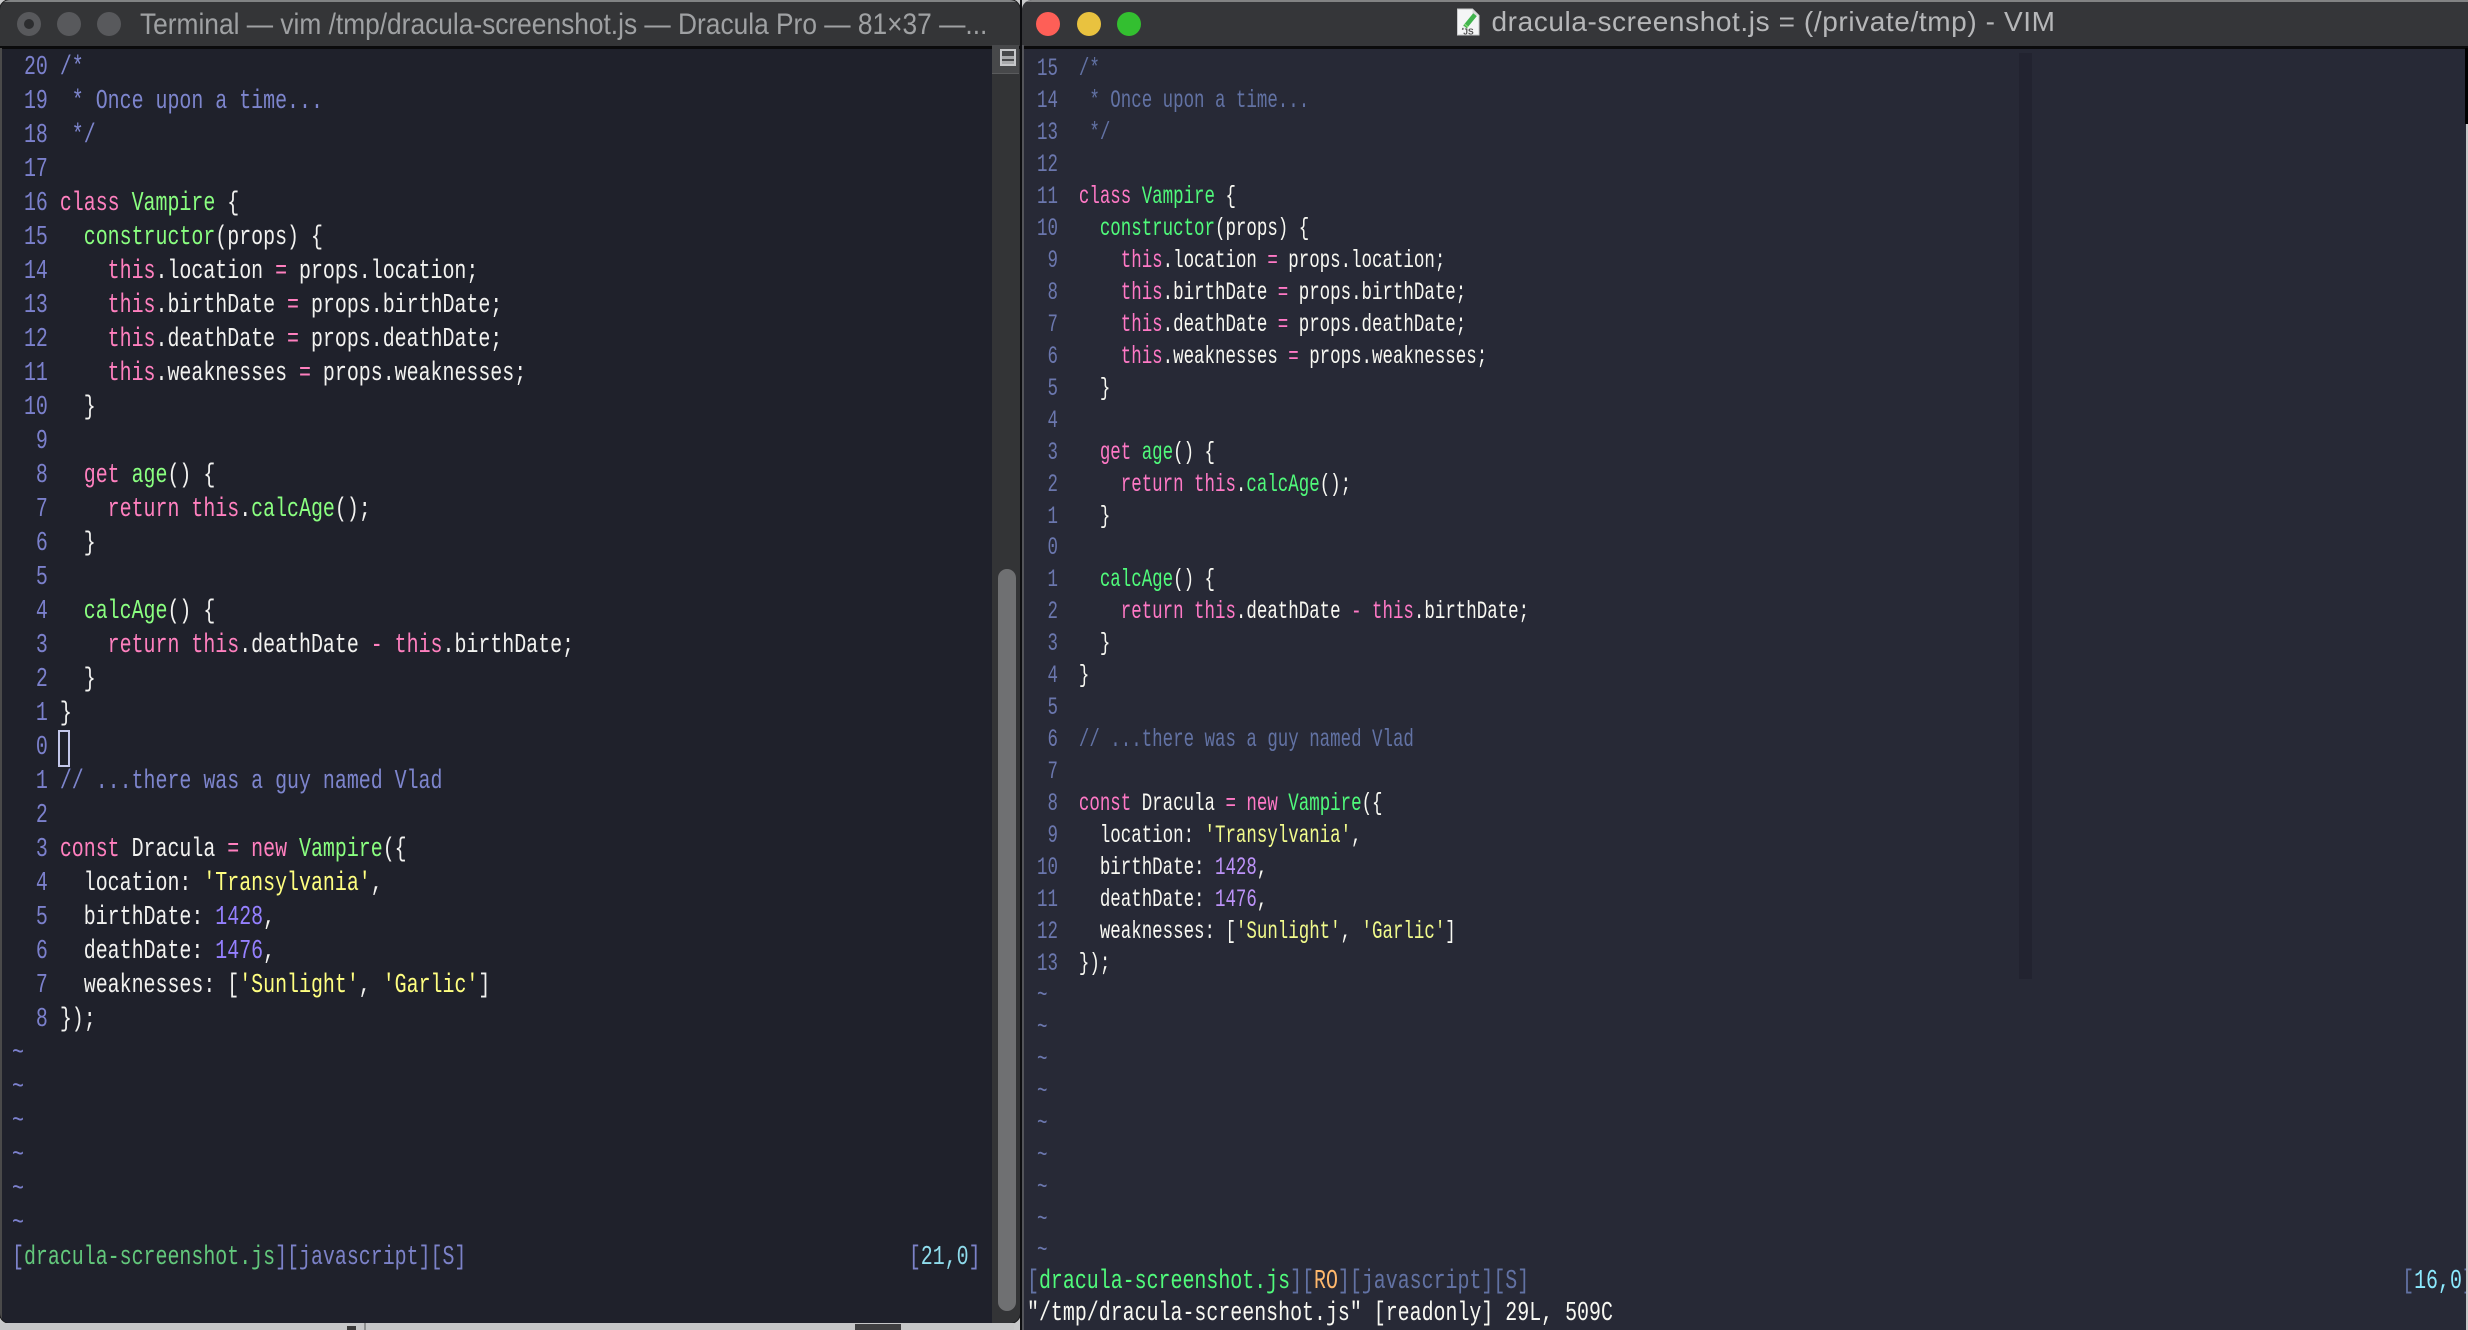 The width and height of the screenshot is (2468, 1330). Describe the element at coordinates (1468, 32) in the screenshot. I see `svg-text: JS` at that location.